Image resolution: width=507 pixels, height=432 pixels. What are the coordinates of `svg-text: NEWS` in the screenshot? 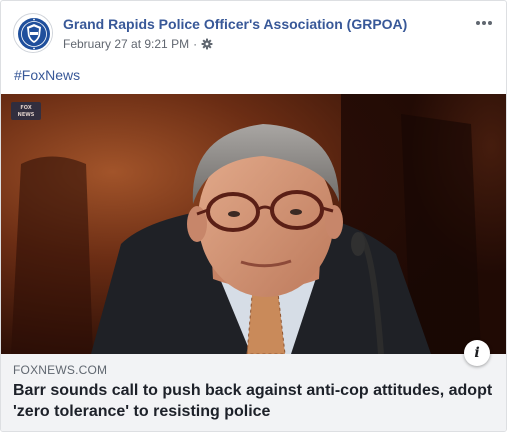 It's located at (26, 115).